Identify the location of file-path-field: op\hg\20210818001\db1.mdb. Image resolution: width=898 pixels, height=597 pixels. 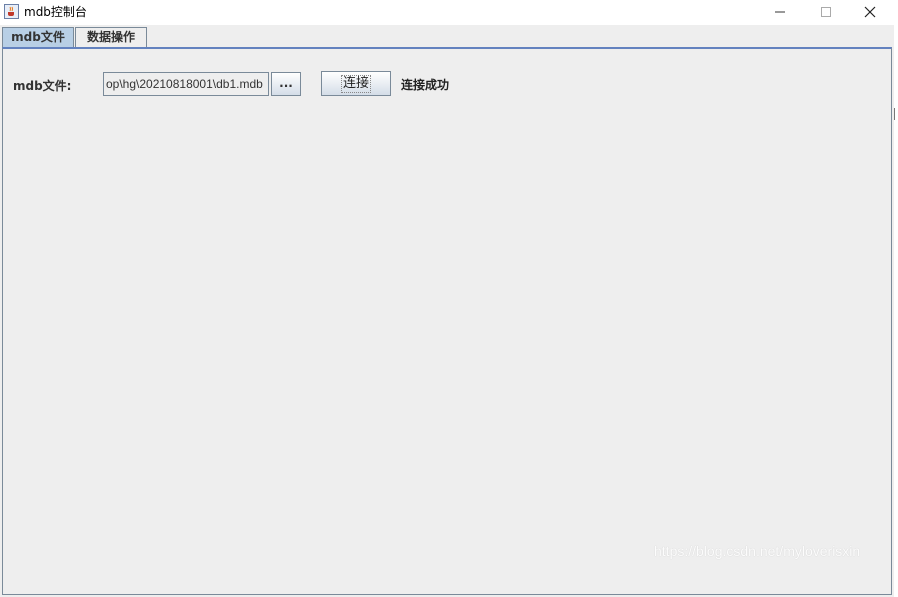
(186, 84).